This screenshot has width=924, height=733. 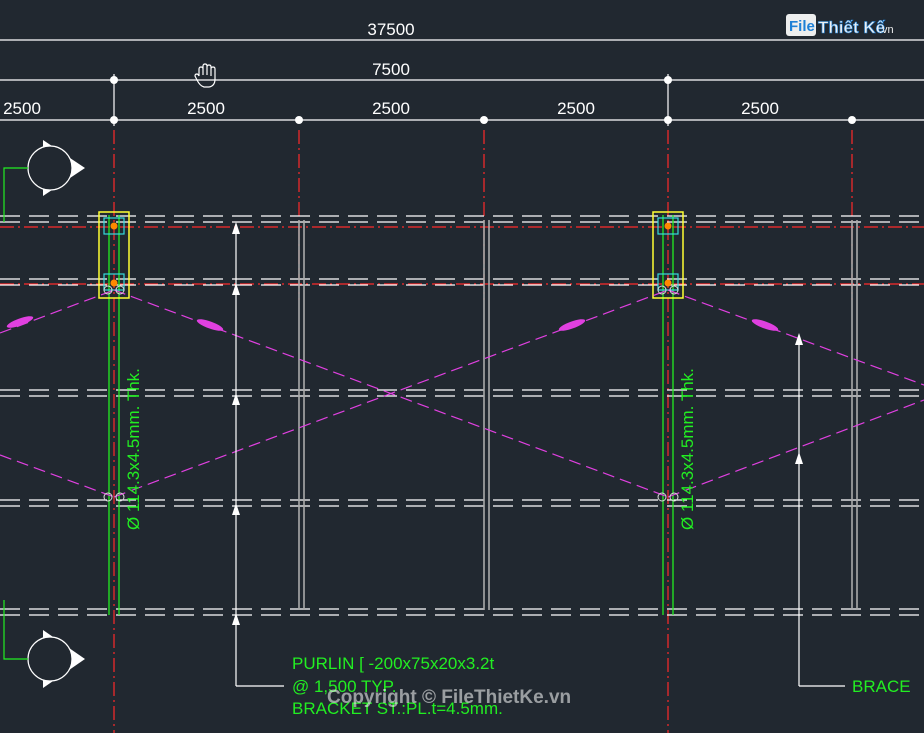 I want to click on copyright-watermark: Copyright © FileThietKe.vn, so click(x=449, y=697).